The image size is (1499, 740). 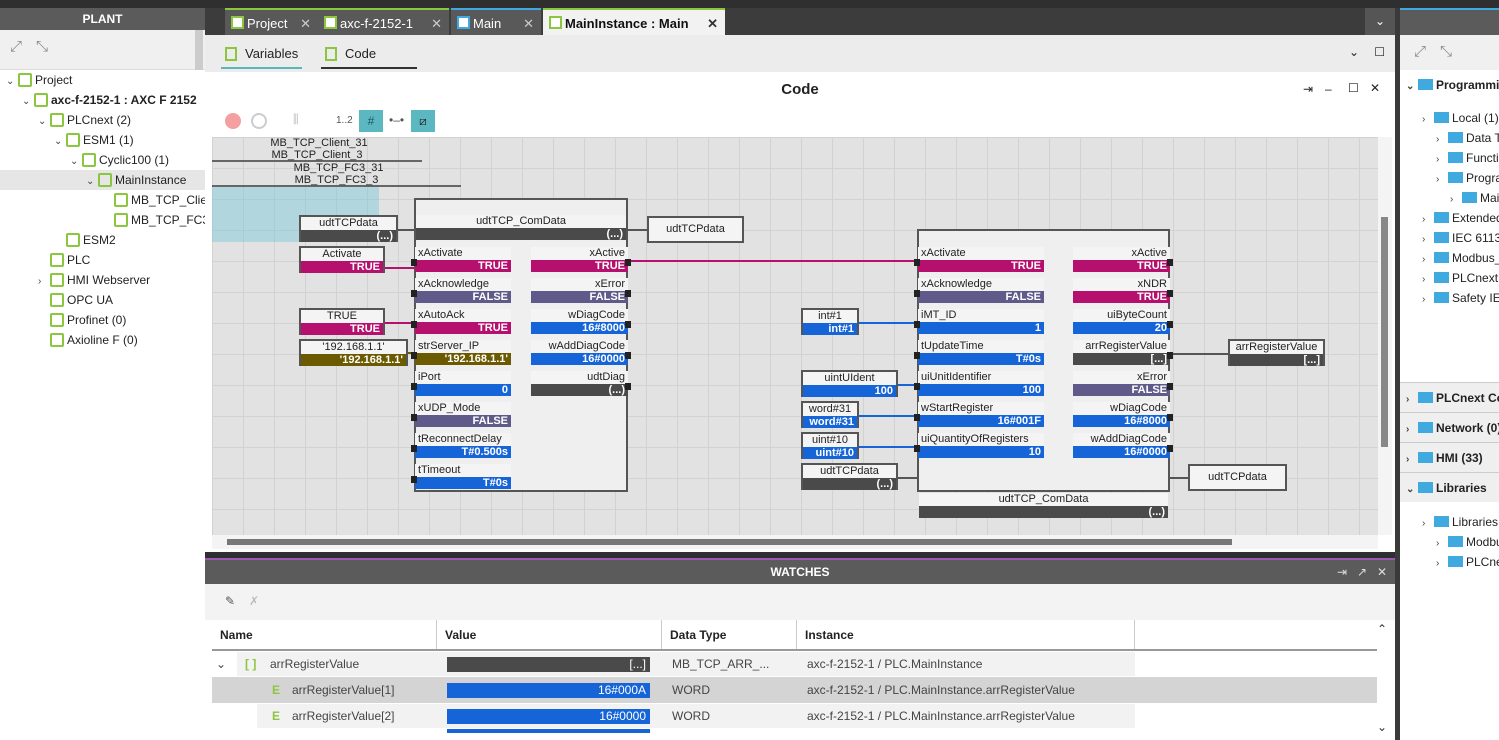 What do you see at coordinates (102, 340) in the screenshot?
I see `tree-item: Axioline F (0)` at bounding box center [102, 340].